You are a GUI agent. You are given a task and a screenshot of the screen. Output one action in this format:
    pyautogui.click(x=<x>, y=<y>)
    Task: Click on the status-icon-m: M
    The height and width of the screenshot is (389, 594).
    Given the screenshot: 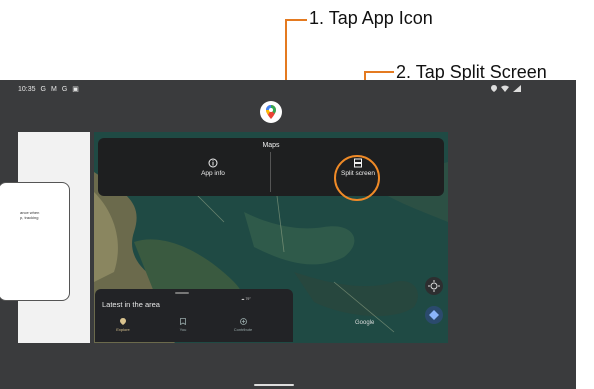 What is the action you would take?
    pyautogui.click(x=53, y=89)
    